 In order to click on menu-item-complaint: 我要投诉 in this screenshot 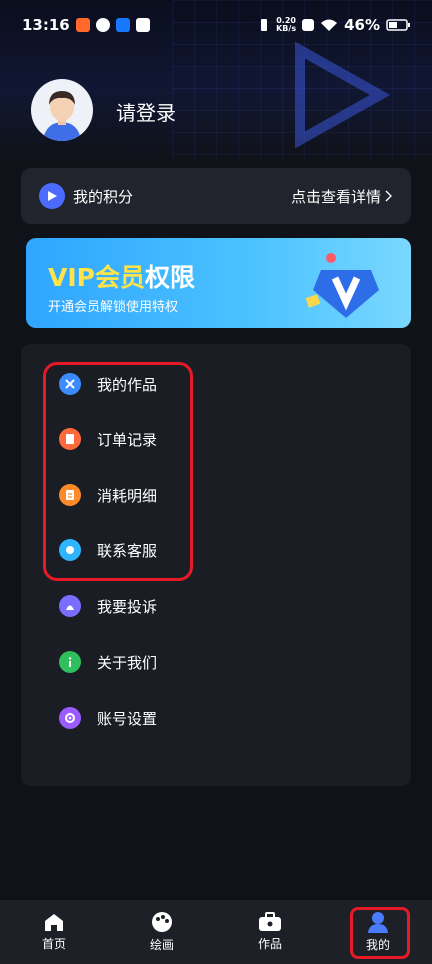, I will do `click(108, 606)`.